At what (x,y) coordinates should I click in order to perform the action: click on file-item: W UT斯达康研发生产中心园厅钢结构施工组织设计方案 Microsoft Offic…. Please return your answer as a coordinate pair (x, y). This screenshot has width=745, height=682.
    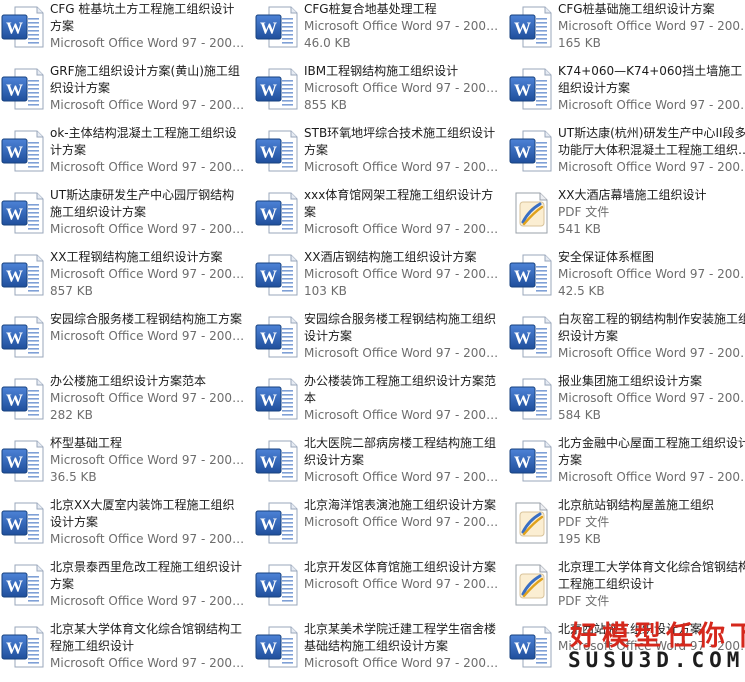
    Looking at the image, I should click on (125, 217).